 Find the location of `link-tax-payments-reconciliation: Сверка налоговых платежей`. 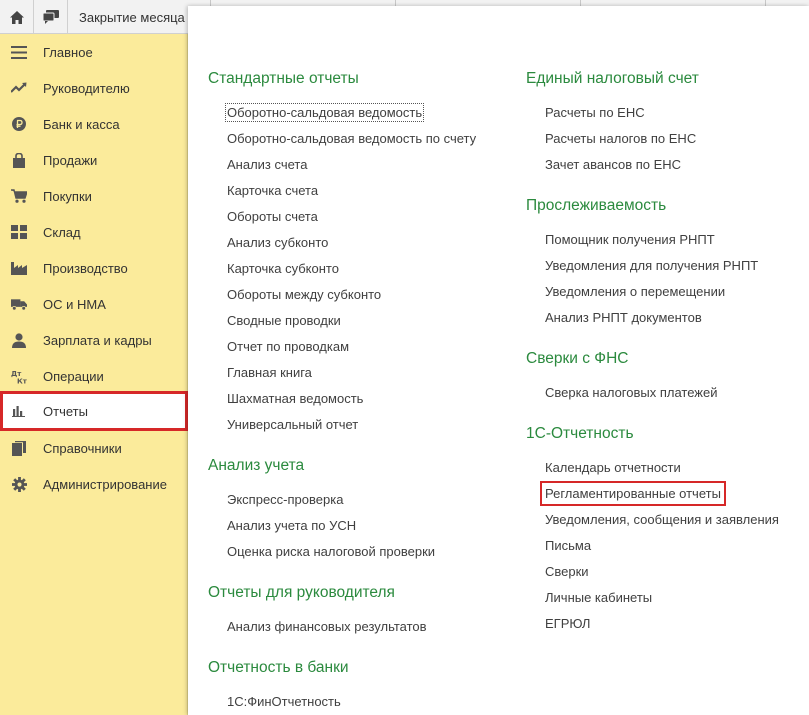

link-tax-payments-reconciliation: Сверка налоговых платежей is located at coordinates (631, 392).